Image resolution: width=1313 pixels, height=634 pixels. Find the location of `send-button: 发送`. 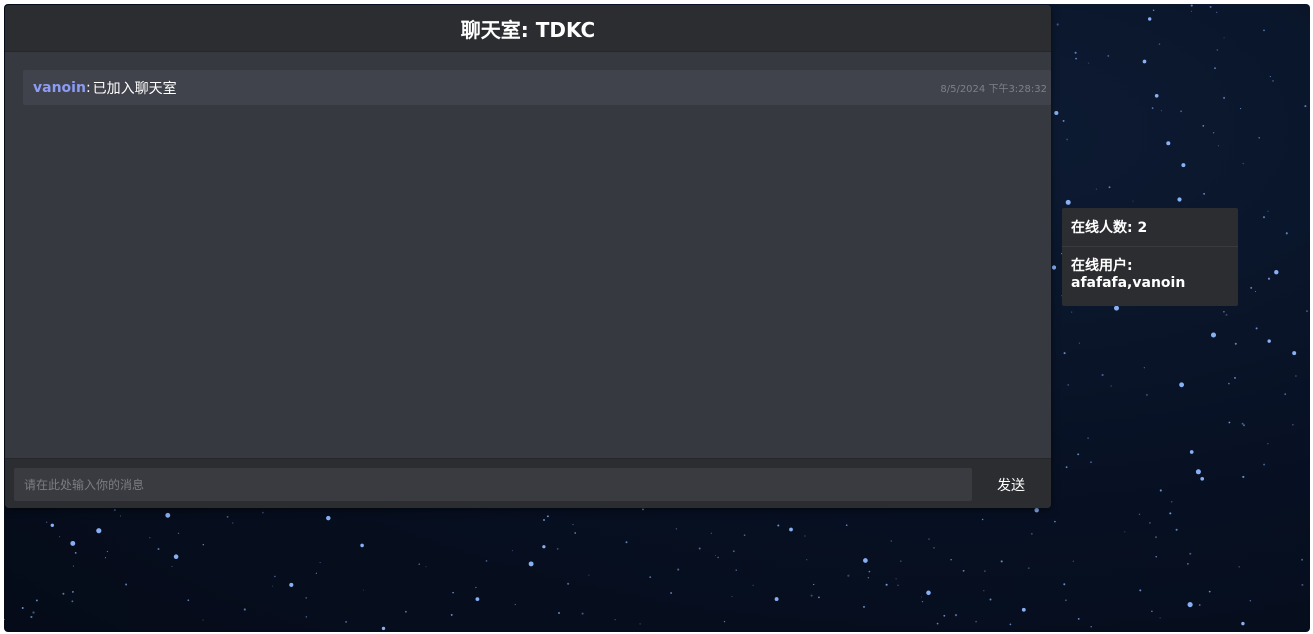

send-button: 发送 is located at coordinates (1011, 484).